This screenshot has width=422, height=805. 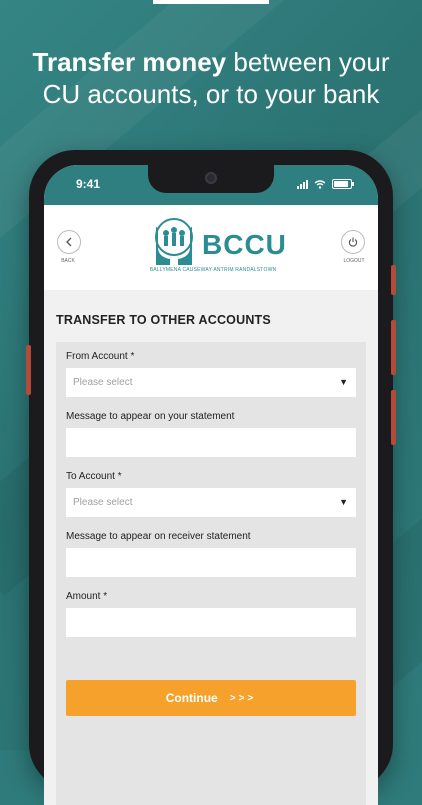 What do you see at coordinates (150, 416) in the screenshot?
I see `own-message-label: Message to appear on your statement` at bounding box center [150, 416].